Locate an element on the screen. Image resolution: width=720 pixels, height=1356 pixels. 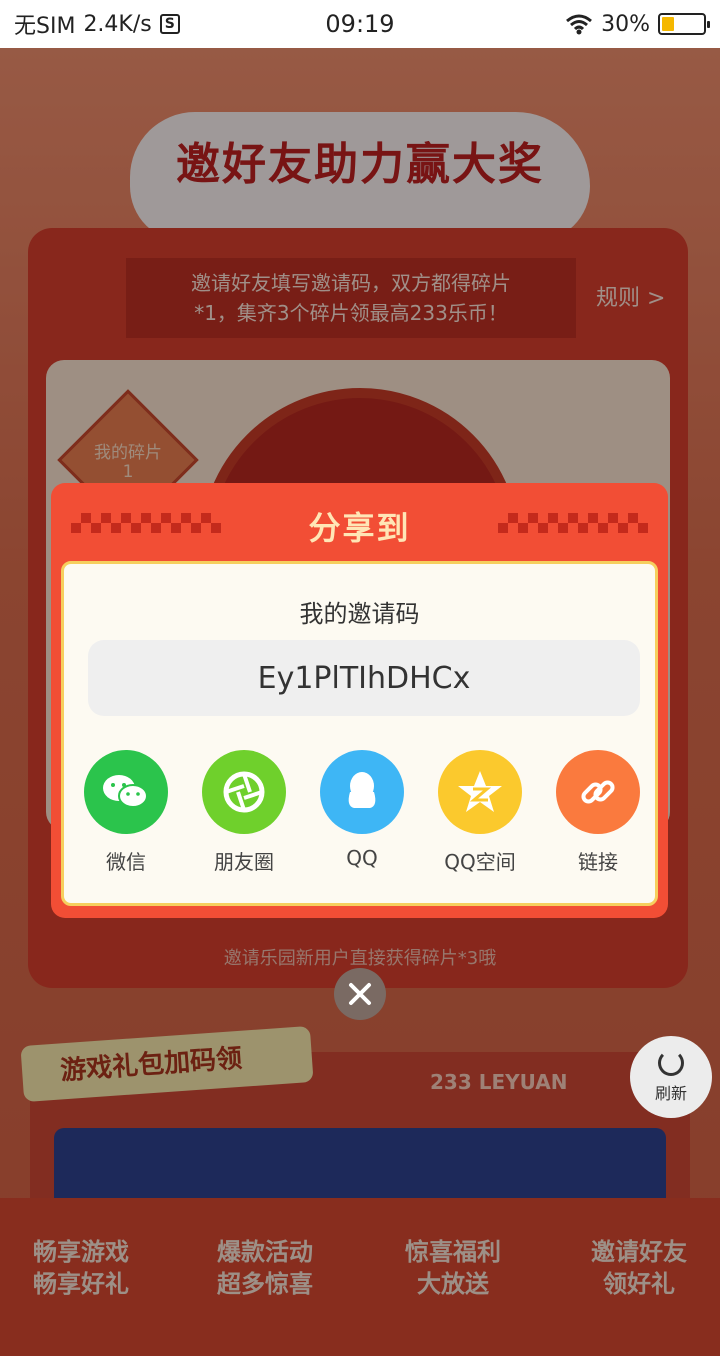
close-button is located at coordinates (360, 994).